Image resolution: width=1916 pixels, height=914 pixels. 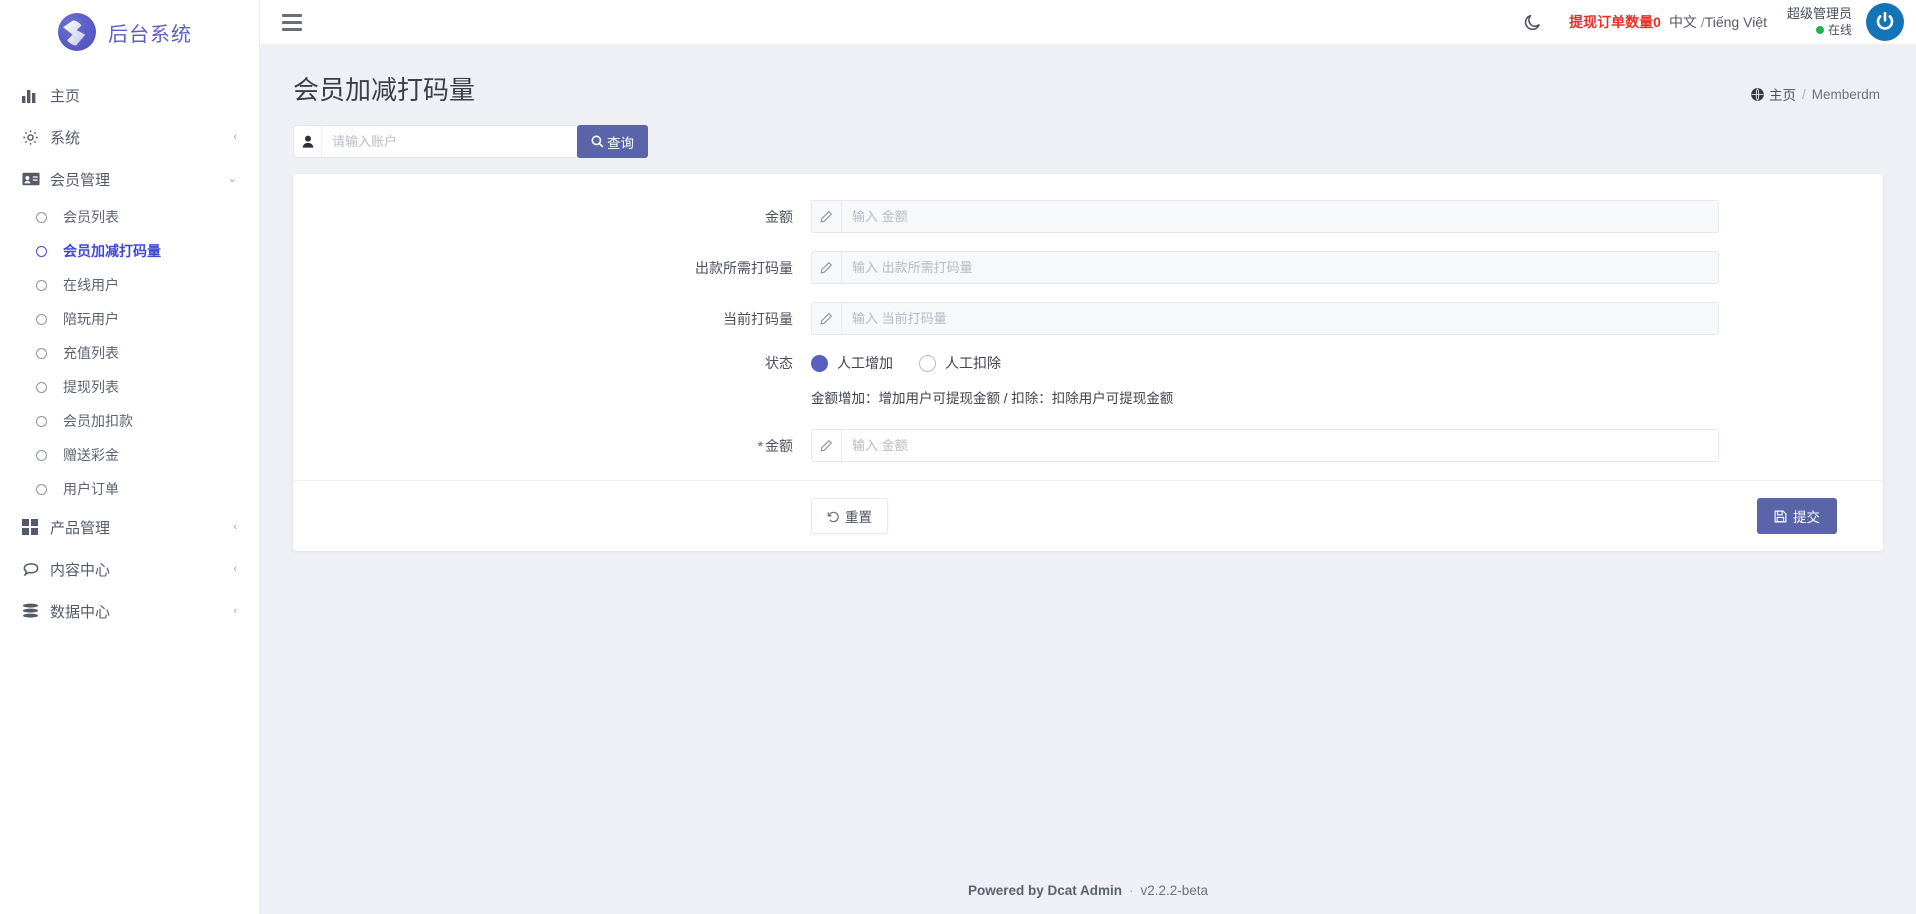 What do you see at coordinates (552, 446) in the screenshot?
I see `amount-label: * 金额` at bounding box center [552, 446].